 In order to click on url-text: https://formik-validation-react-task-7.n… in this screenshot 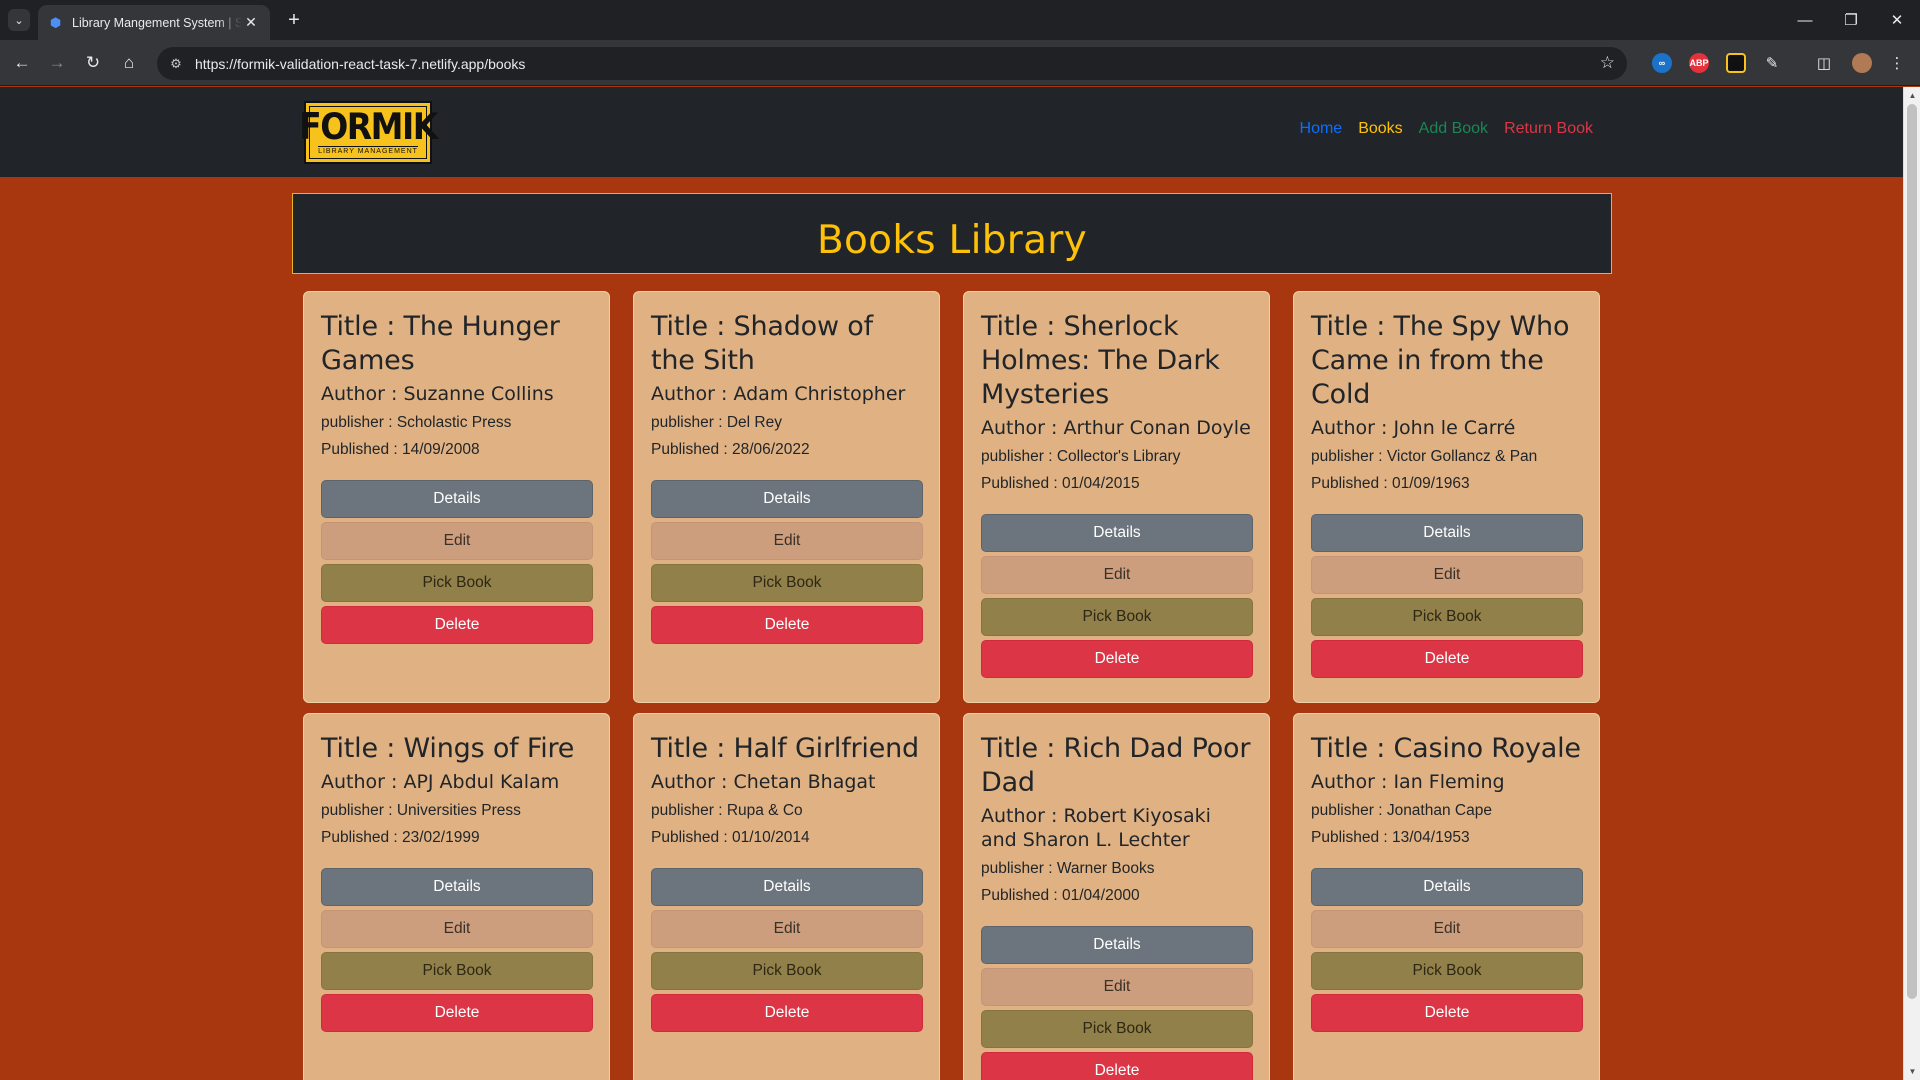, I will do `click(360, 64)`.